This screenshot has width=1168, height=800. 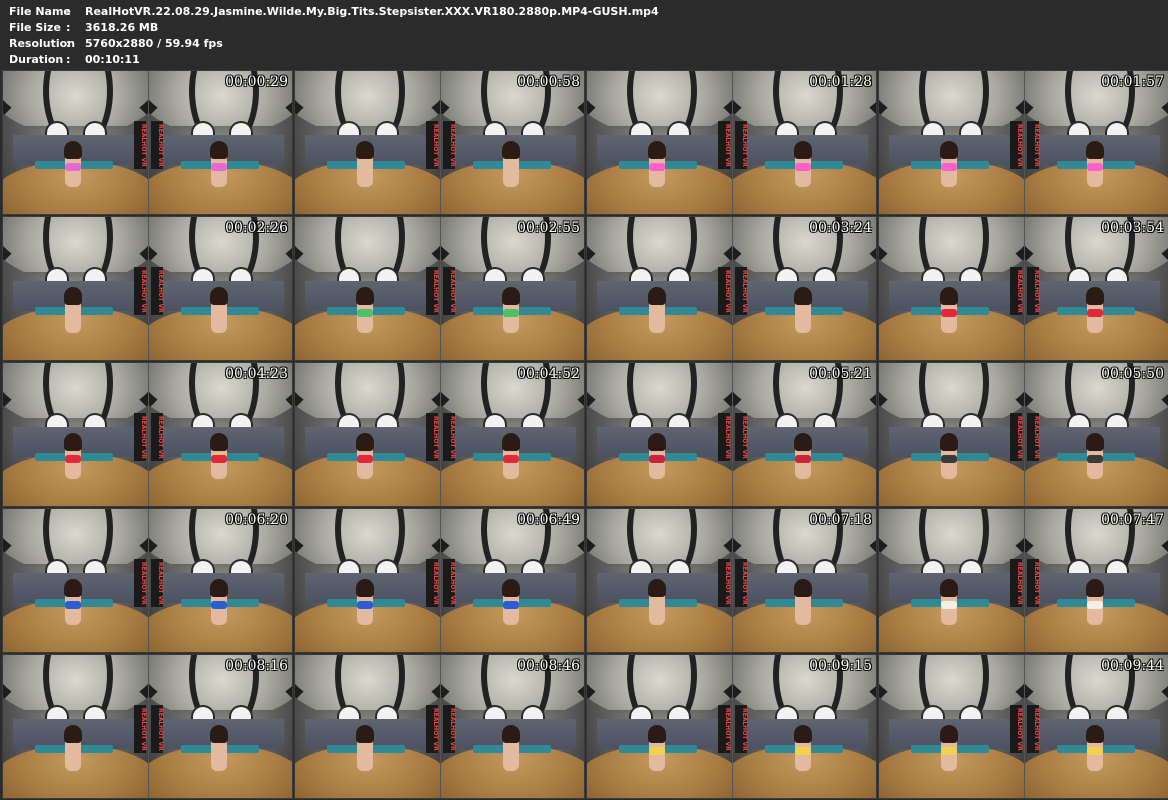 What do you see at coordinates (122, 27) in the screenshot?
I see `info-value: 3618.26 MB` at bounding box center [122, 27].